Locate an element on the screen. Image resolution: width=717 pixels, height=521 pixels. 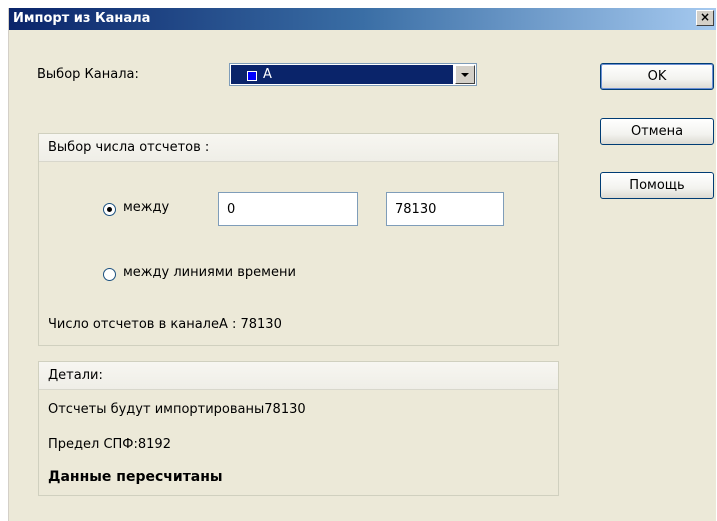
radio-between-label: между is located at coordinates (146, 207).